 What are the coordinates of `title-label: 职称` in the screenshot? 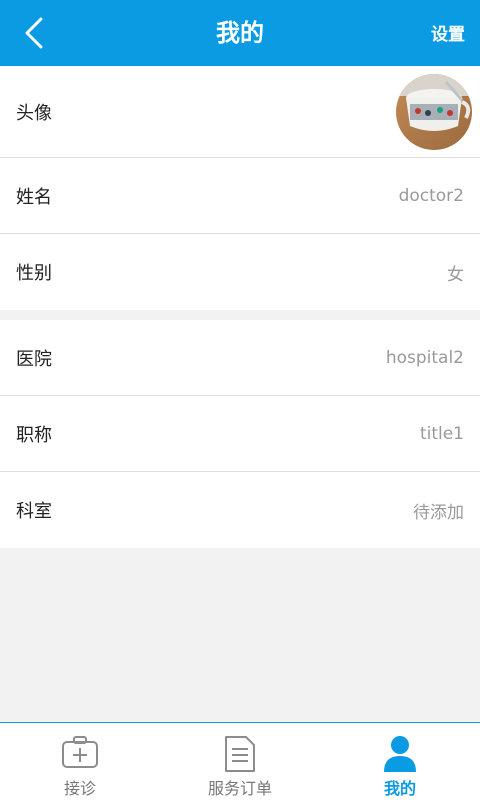 It's located at (34, 435).